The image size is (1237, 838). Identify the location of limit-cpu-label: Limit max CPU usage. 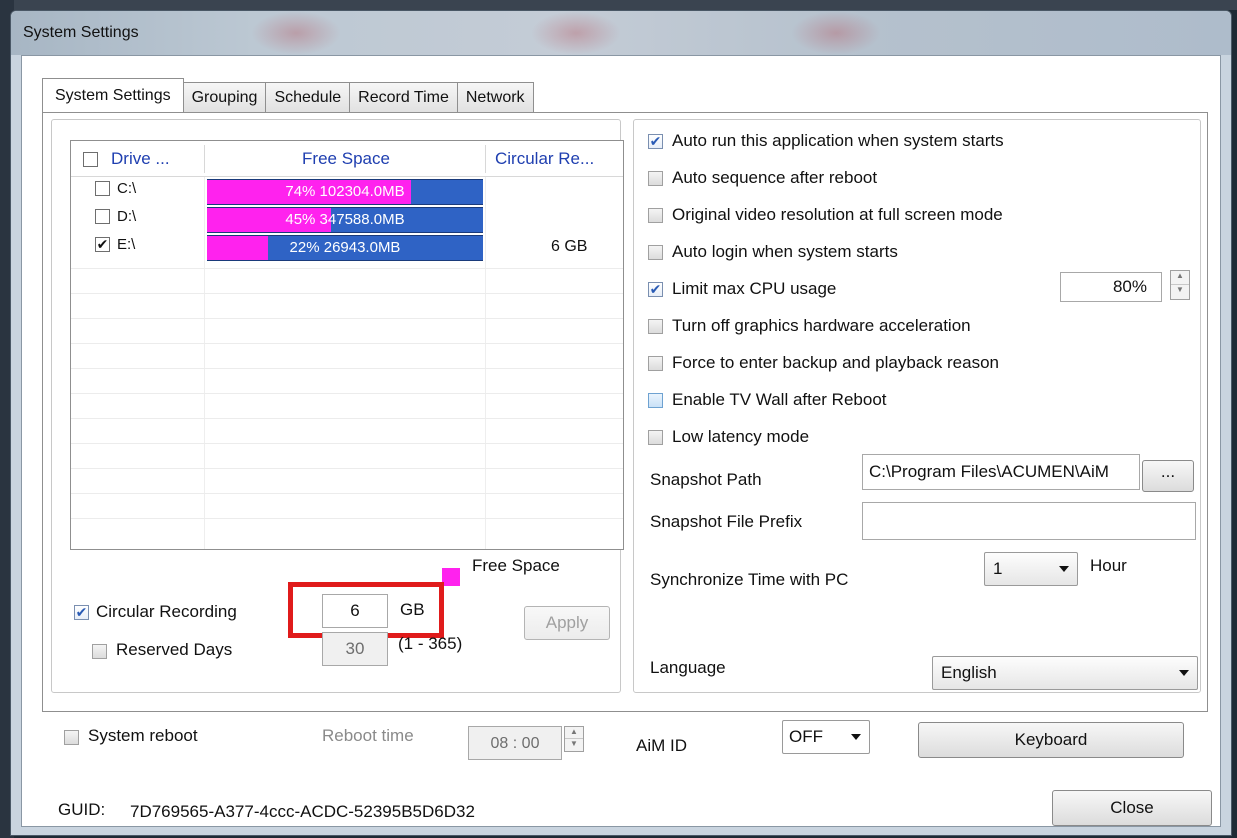
(754, 288).